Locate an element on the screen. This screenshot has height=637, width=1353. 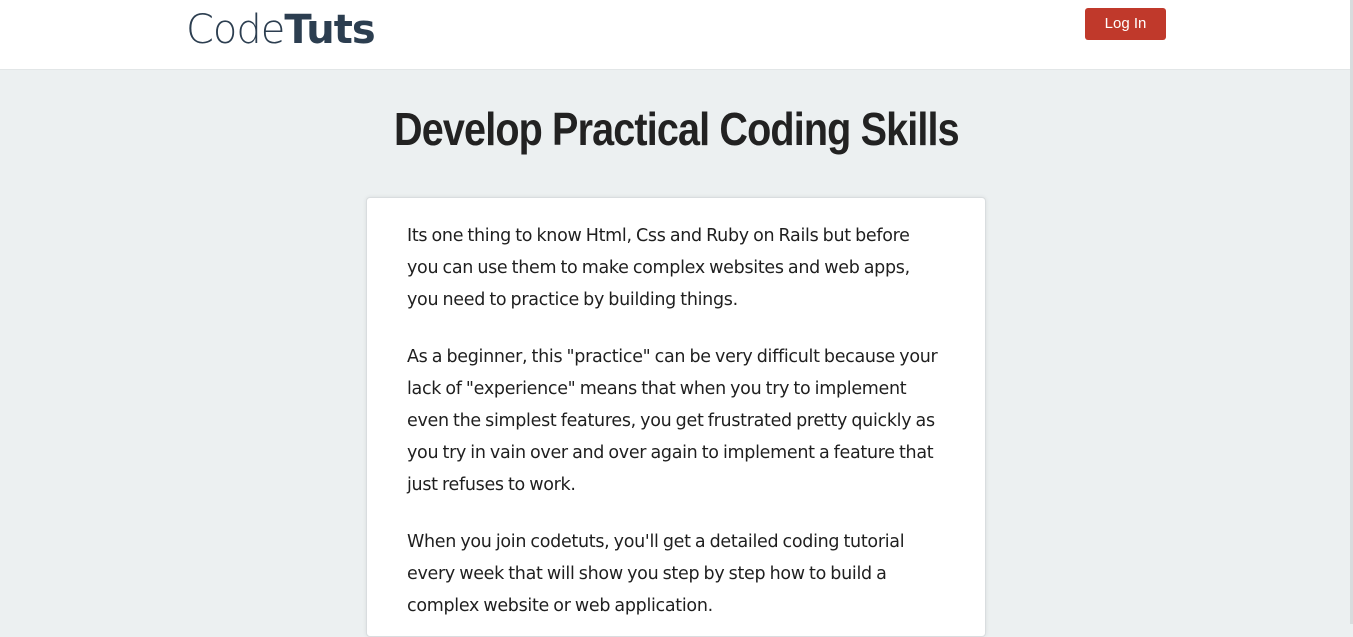
brand-logo: CodeTuts is located at coordinates (281, 30).